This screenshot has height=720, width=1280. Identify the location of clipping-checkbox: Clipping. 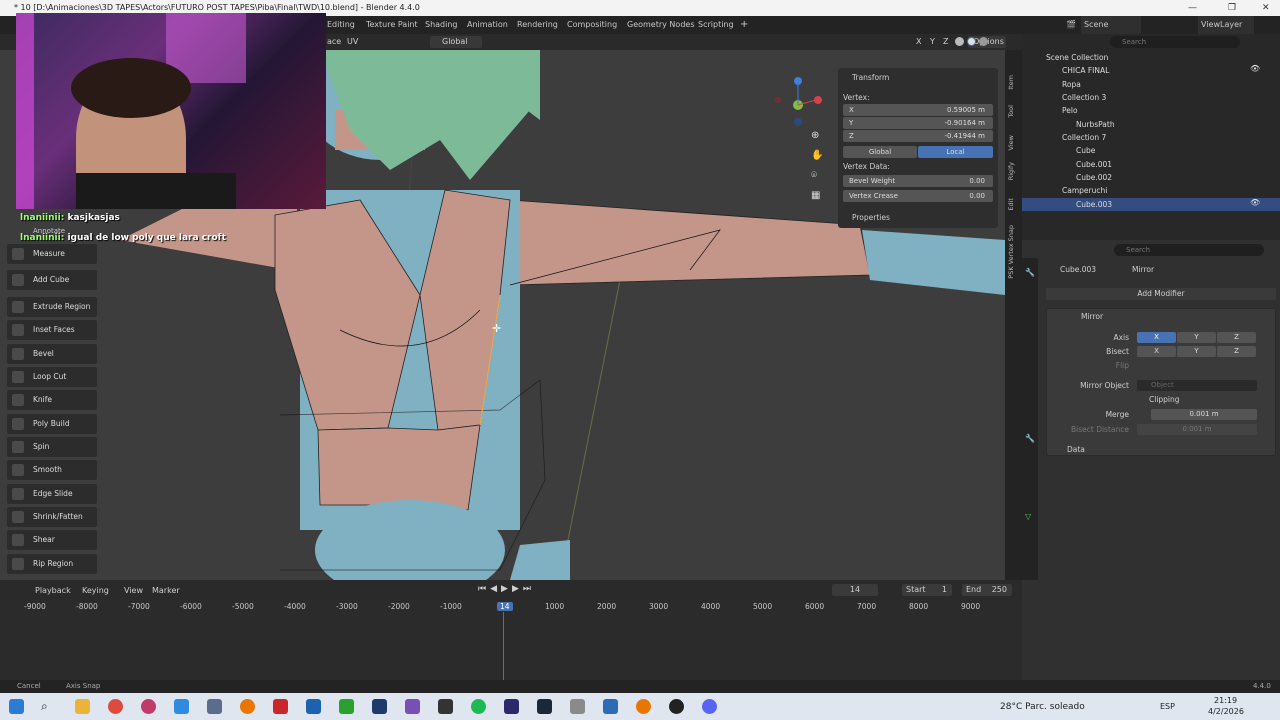
(1164, 399).